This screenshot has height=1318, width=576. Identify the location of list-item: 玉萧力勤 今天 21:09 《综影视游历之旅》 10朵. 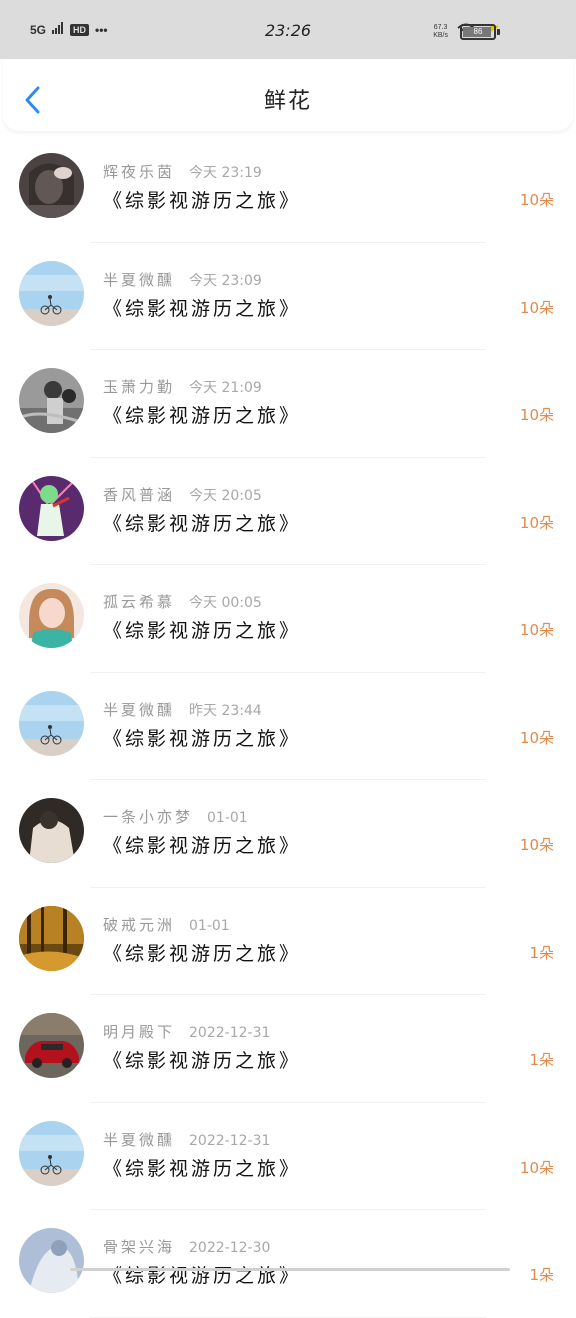
(288, 404).